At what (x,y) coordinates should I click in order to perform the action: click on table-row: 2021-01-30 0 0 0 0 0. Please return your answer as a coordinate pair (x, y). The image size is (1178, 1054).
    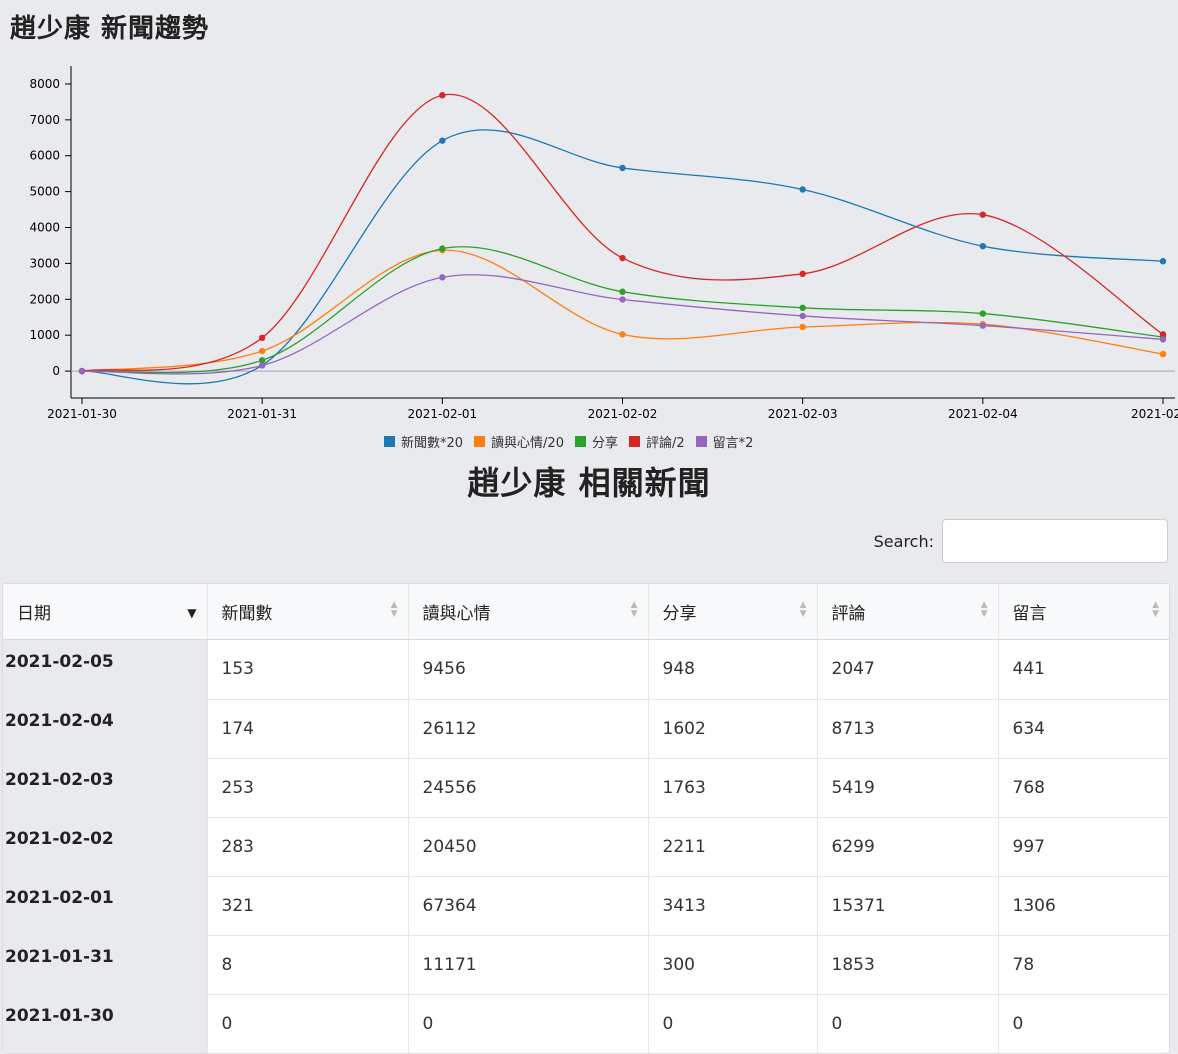
    Looking at the image, I should click on (586, 1023).